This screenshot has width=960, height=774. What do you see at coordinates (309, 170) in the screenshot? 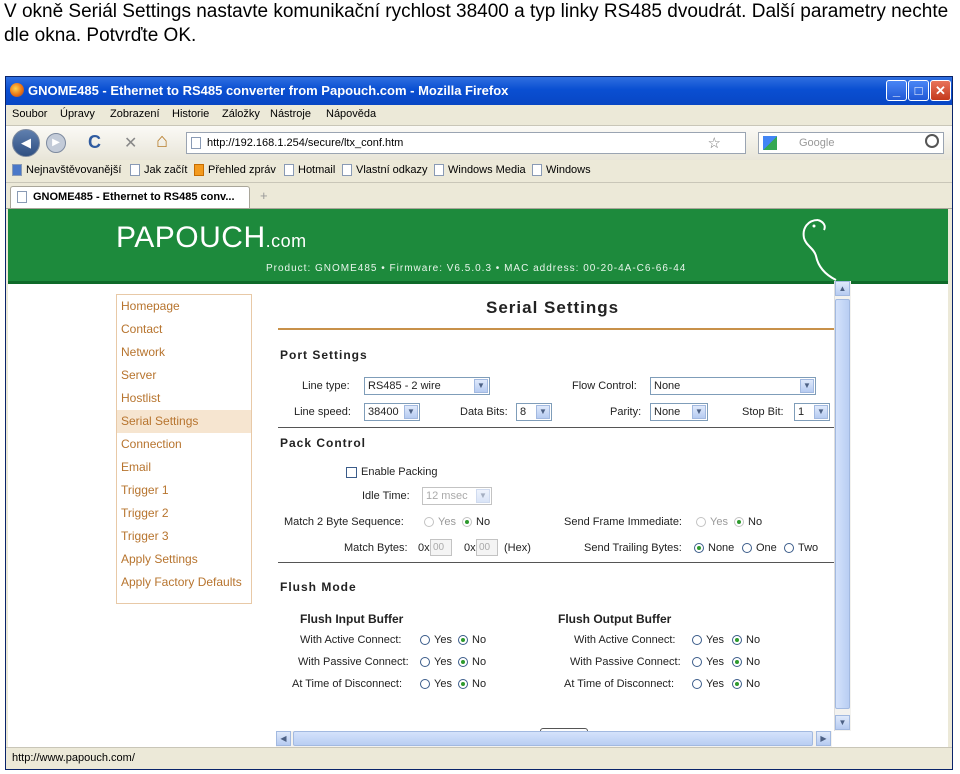
I see `bookmark-hotmail: Hotmail` at bounding box center [309, 170].